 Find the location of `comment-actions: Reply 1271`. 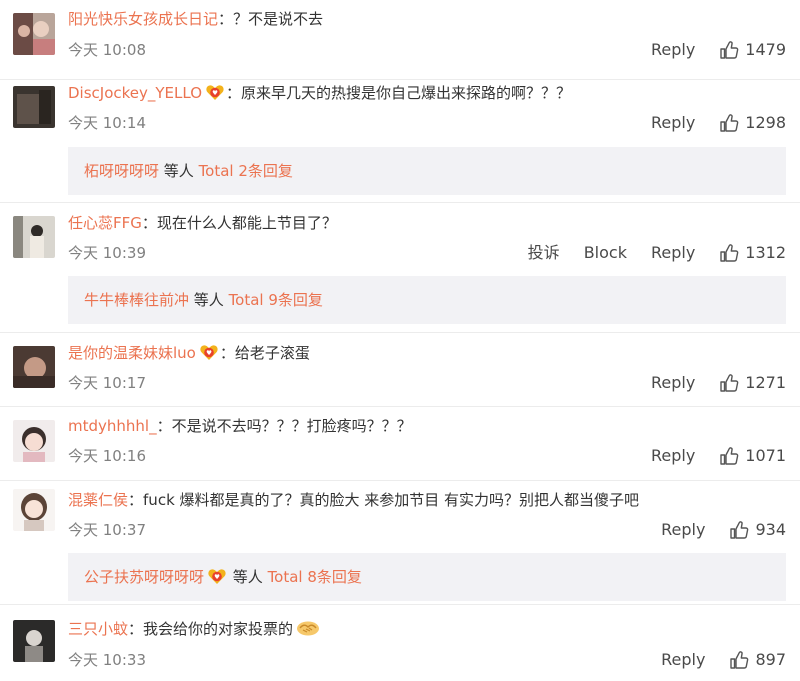

comment-actions: Reply 1271 is located at coordinates (706, 383).